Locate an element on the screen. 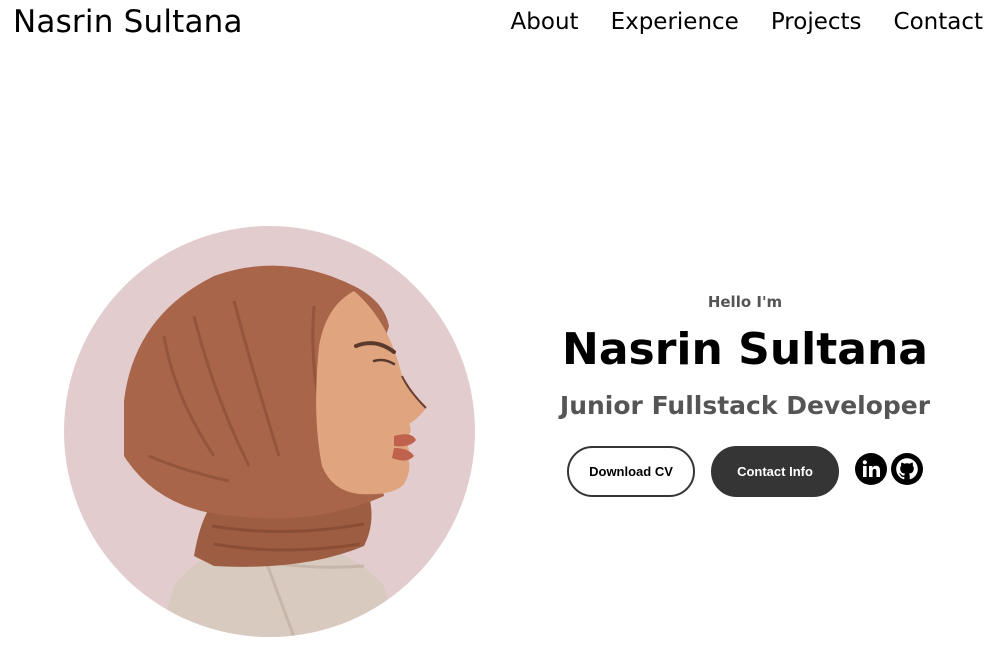 The height and width of the screenshot is (647, 993). nav-item-projects: Projects is located at coordinates (816, 22).